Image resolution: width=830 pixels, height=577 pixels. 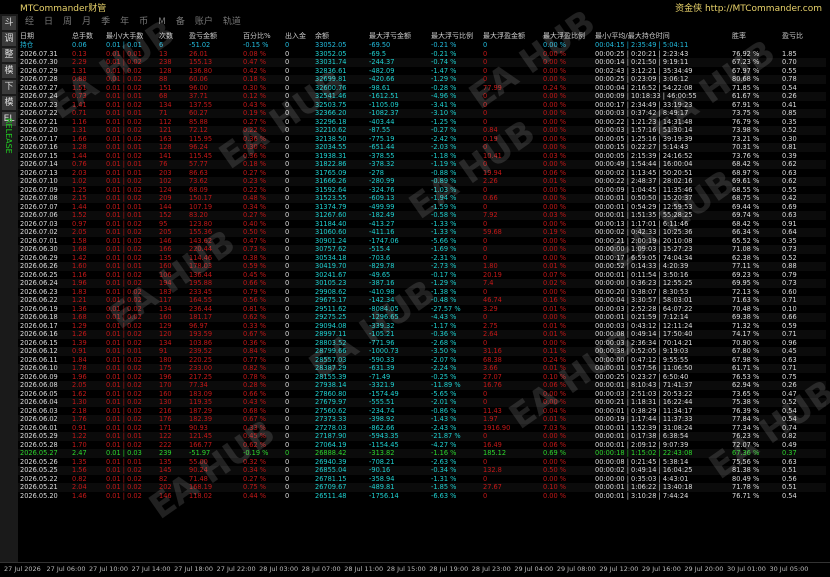 What do you see at coordinates (198, 53) in the screenshot?
I see `table-cell: 26.01` at bounding box center [198, 53].